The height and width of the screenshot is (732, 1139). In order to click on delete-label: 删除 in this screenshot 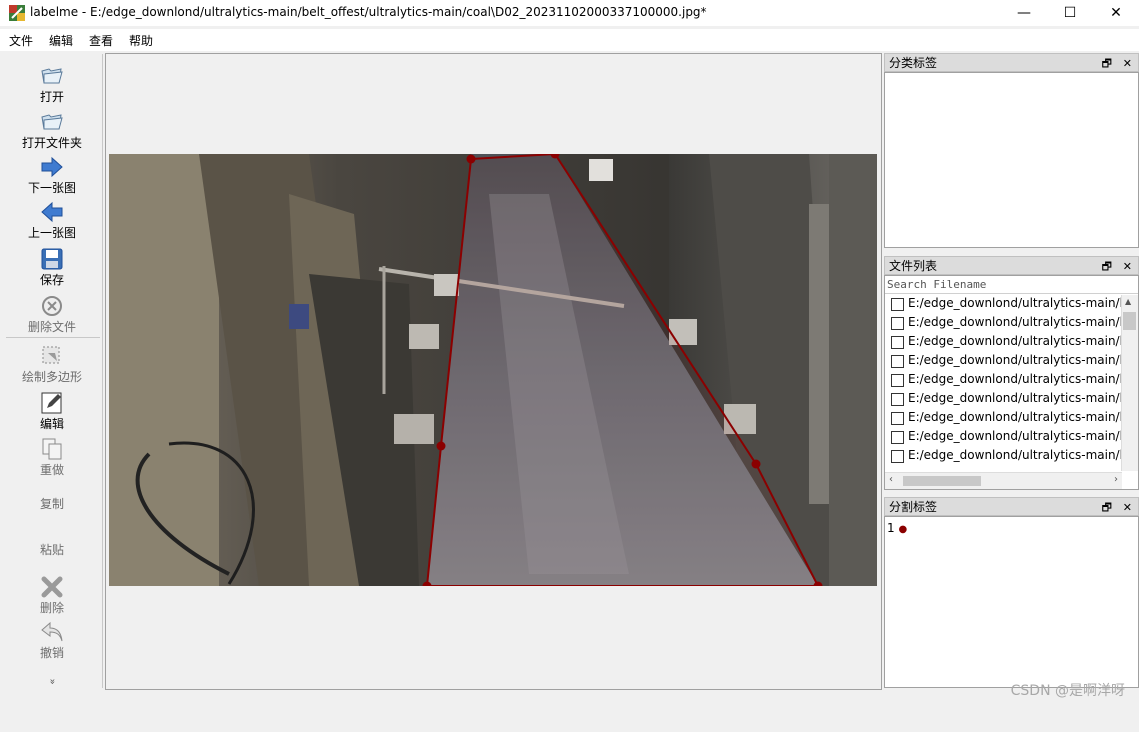, I will do `click(51, 608)`.